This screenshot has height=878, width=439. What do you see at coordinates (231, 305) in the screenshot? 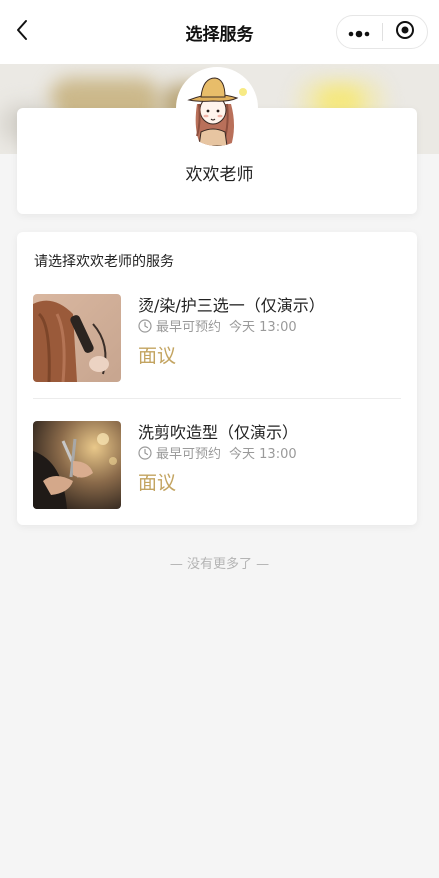
I see `service-title: 烫/染/护三选一（仅演示）` at bounding box center [231, 305].